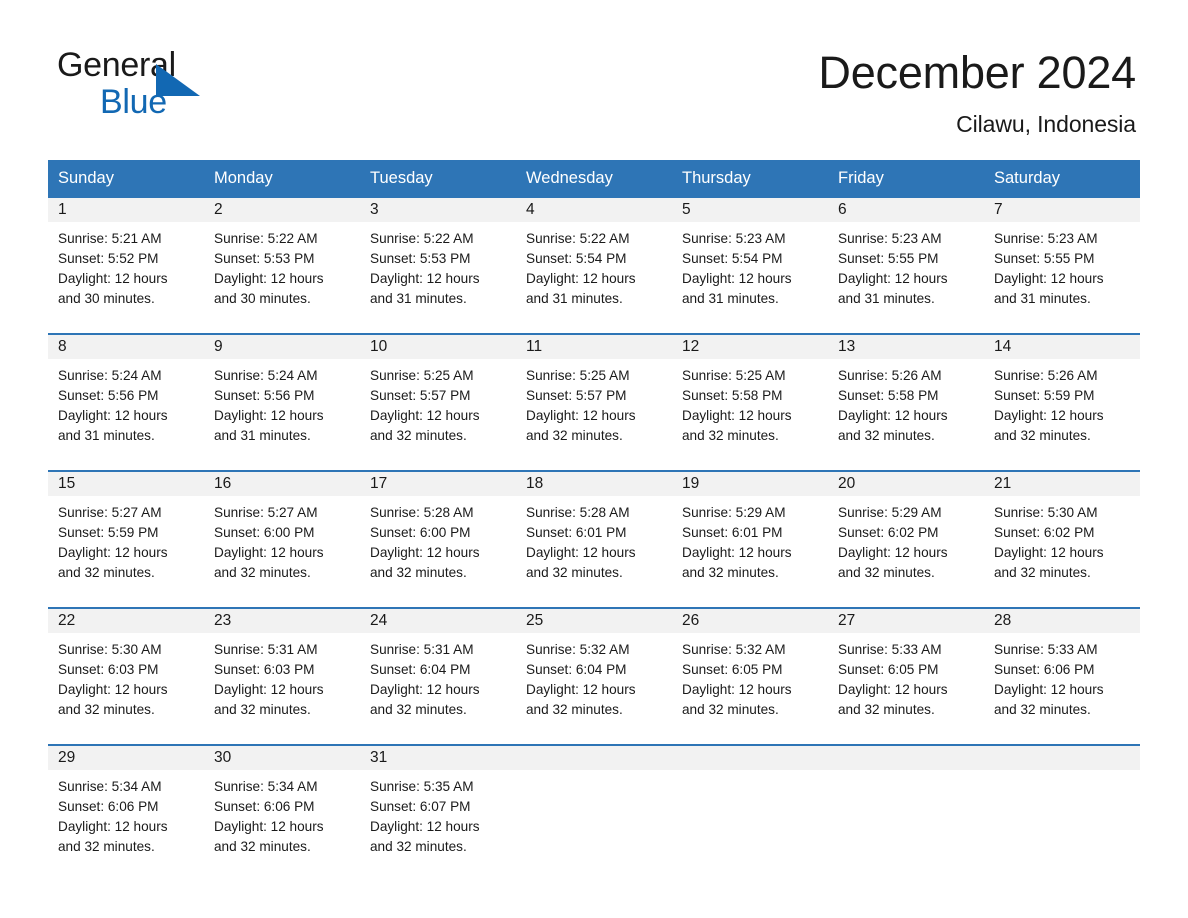 The width and height of the screenshot is (1188, 918). What do you see at coordinates (264, 395) in the screenshot?
I see `sunset-time: Sunset: 5:56 PM` at bounding box center [264, 395].